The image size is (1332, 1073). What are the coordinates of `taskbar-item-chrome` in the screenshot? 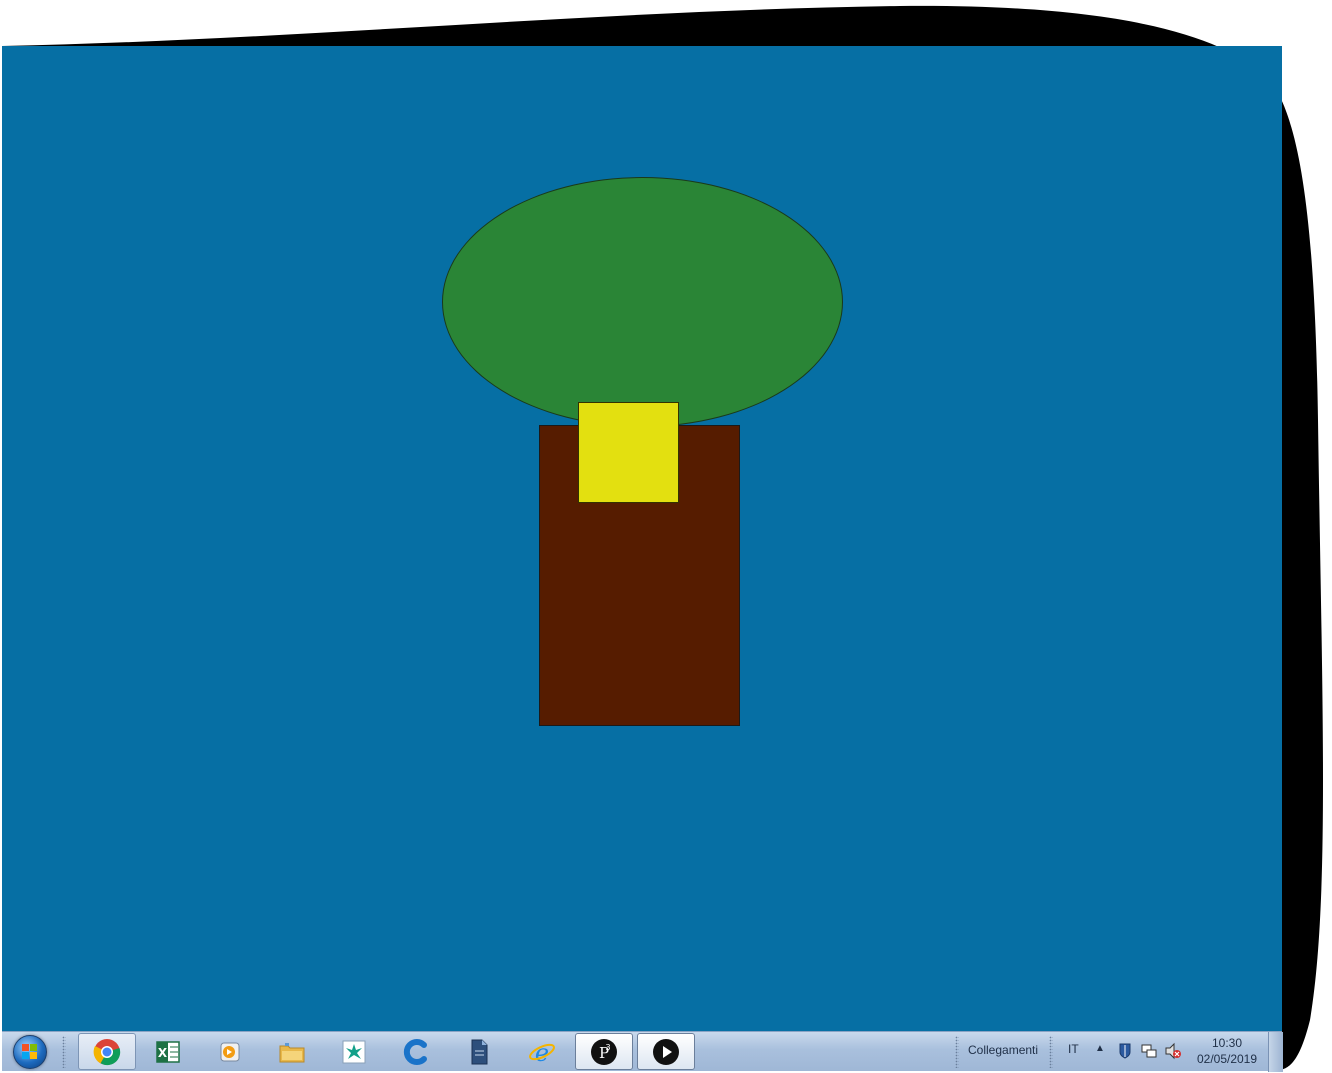 It's located at (107, 1051).